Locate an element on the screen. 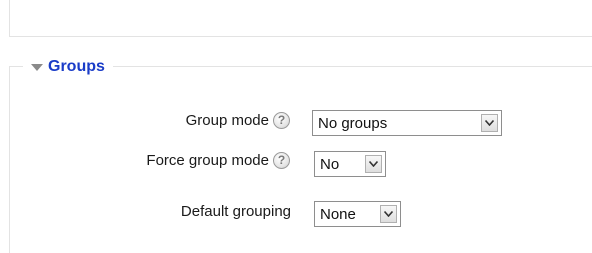  force-group-mode-label-wrap: Force group mode ? is located at coordinates (218, 160).